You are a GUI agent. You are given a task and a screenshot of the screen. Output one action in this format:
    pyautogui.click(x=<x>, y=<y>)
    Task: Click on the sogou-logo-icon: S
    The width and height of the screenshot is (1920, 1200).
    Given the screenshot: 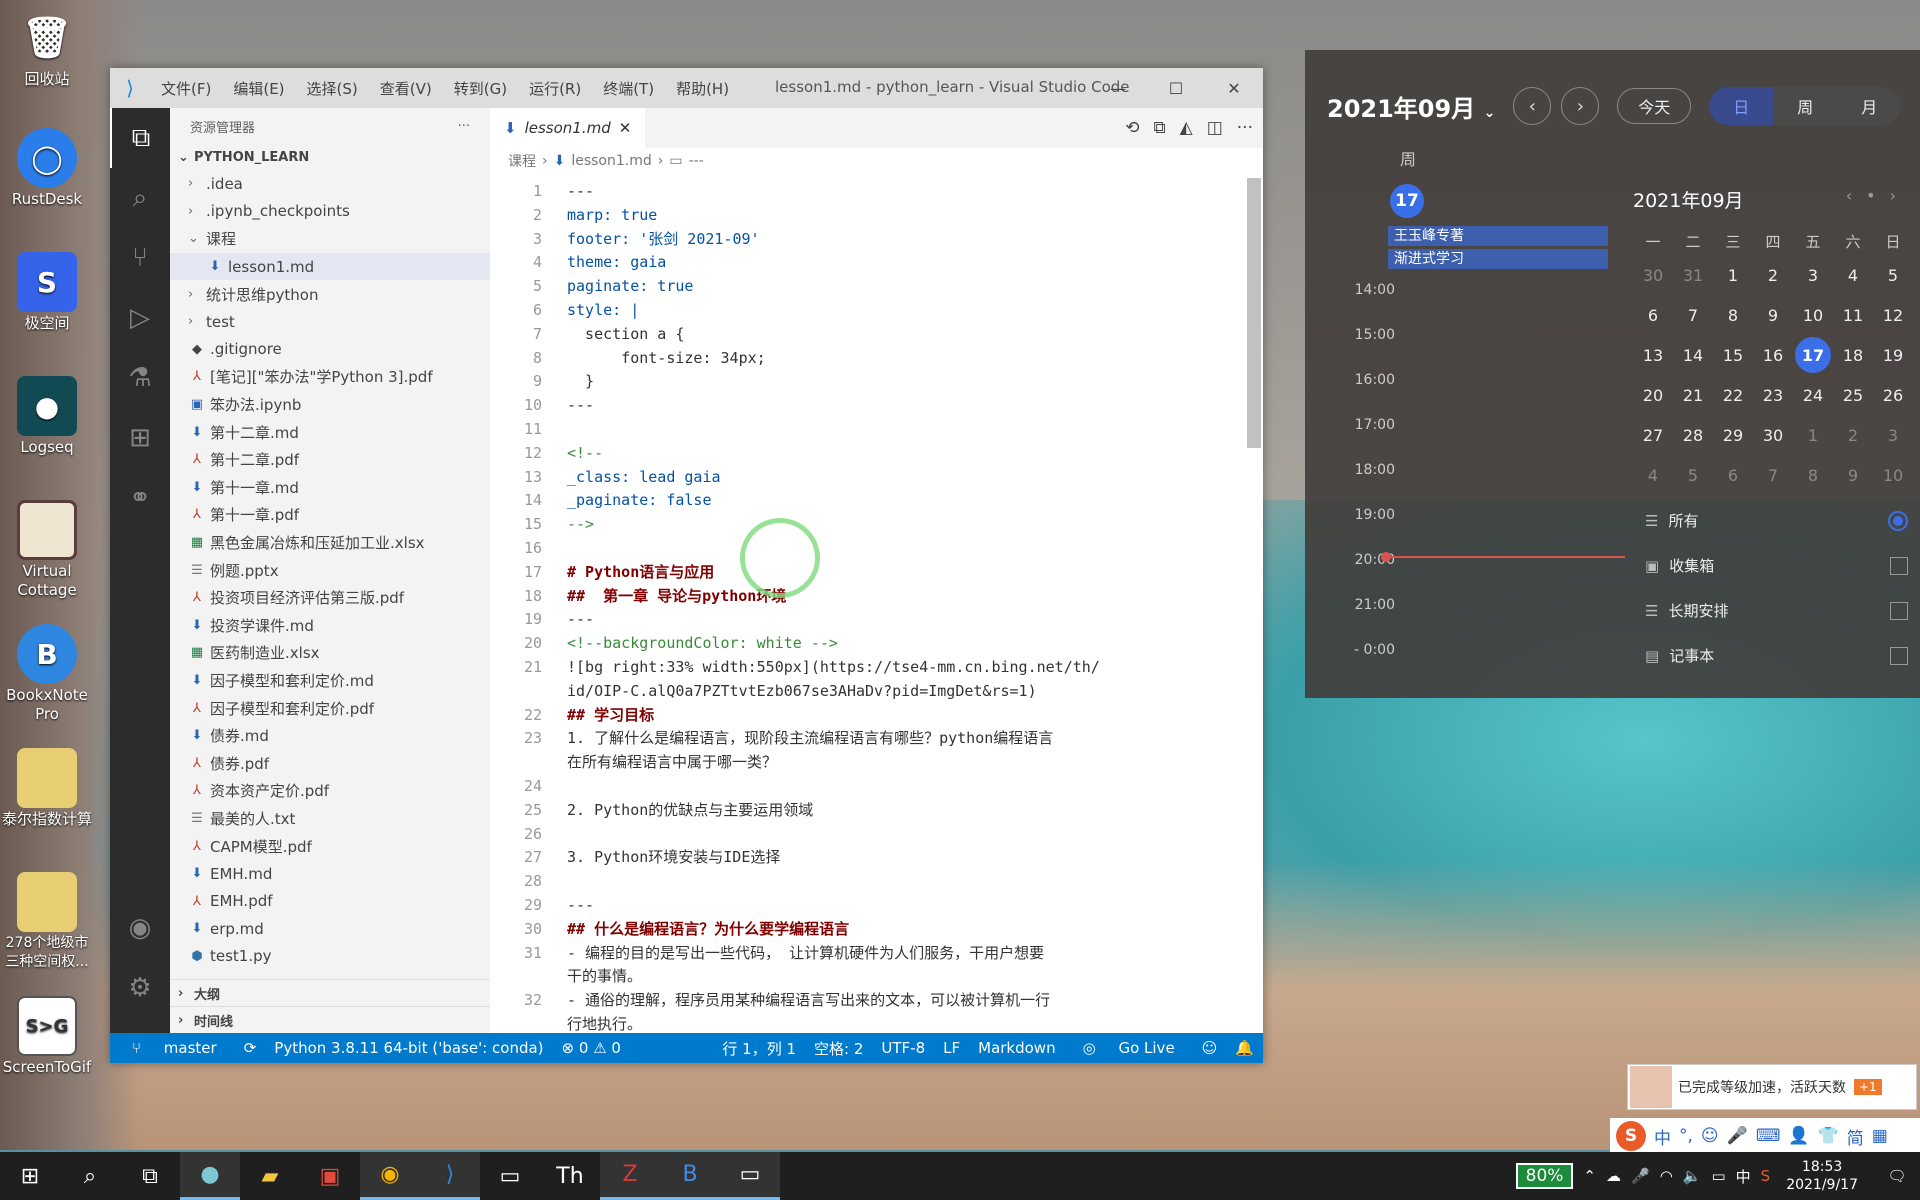 What is the action you would take?
    pyautogui.click(x=1631, y=1136)
    